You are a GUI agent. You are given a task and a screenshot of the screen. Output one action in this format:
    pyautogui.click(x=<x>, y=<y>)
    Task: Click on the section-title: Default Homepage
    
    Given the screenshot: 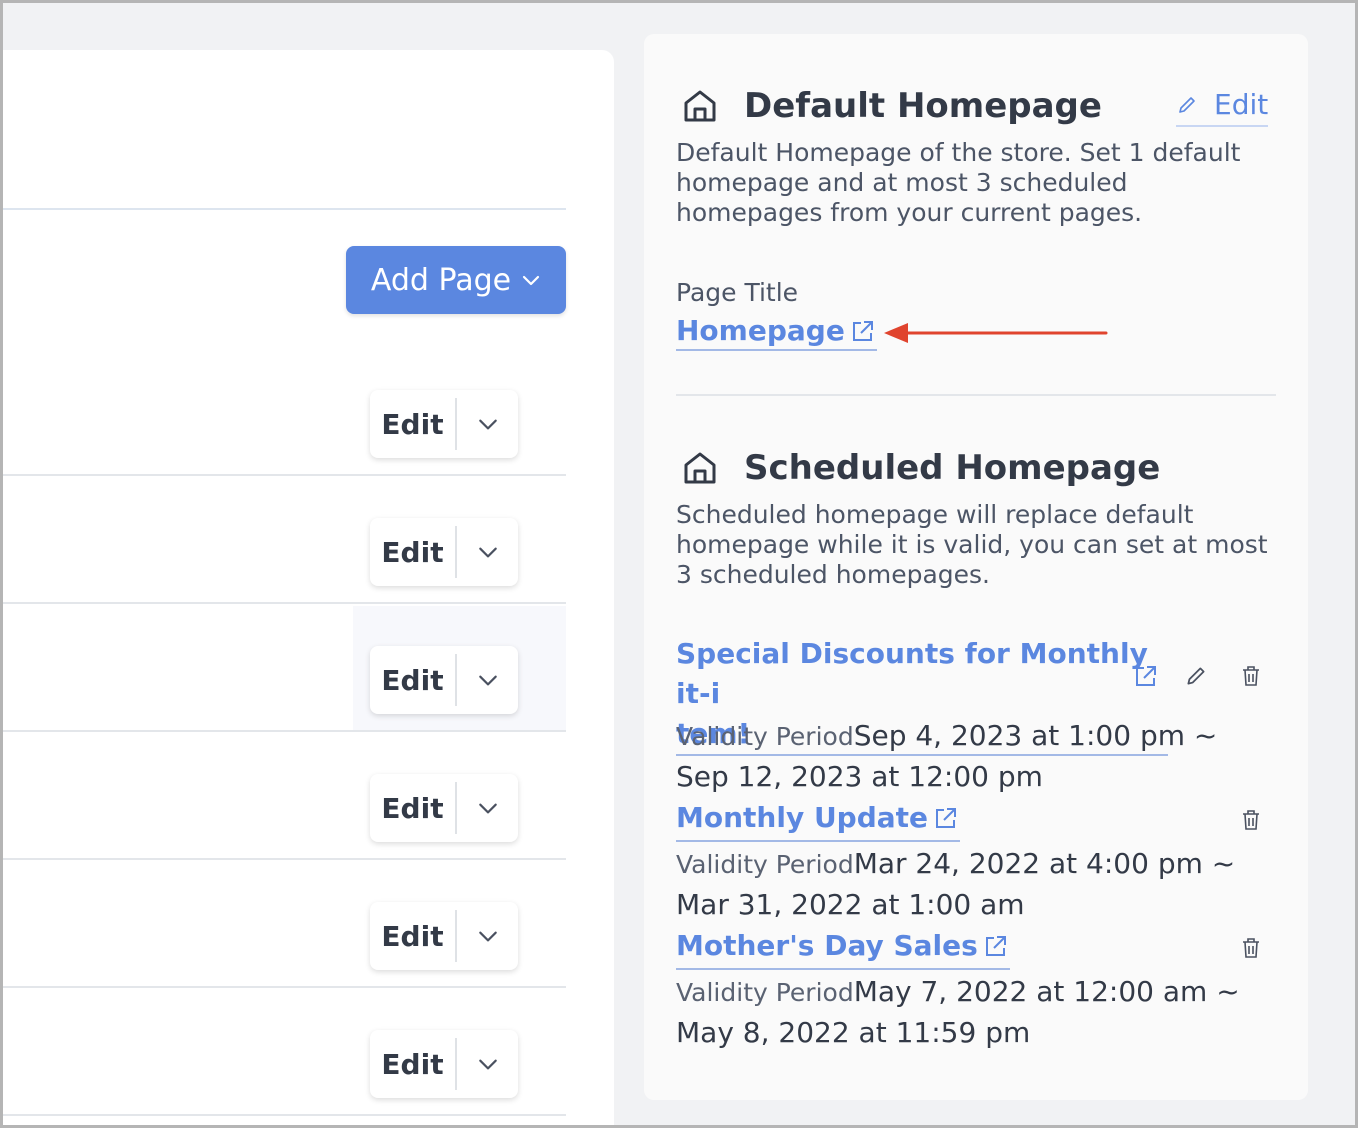 What is the action you would take?
    pyautogui.click(x=923, y=106)
    